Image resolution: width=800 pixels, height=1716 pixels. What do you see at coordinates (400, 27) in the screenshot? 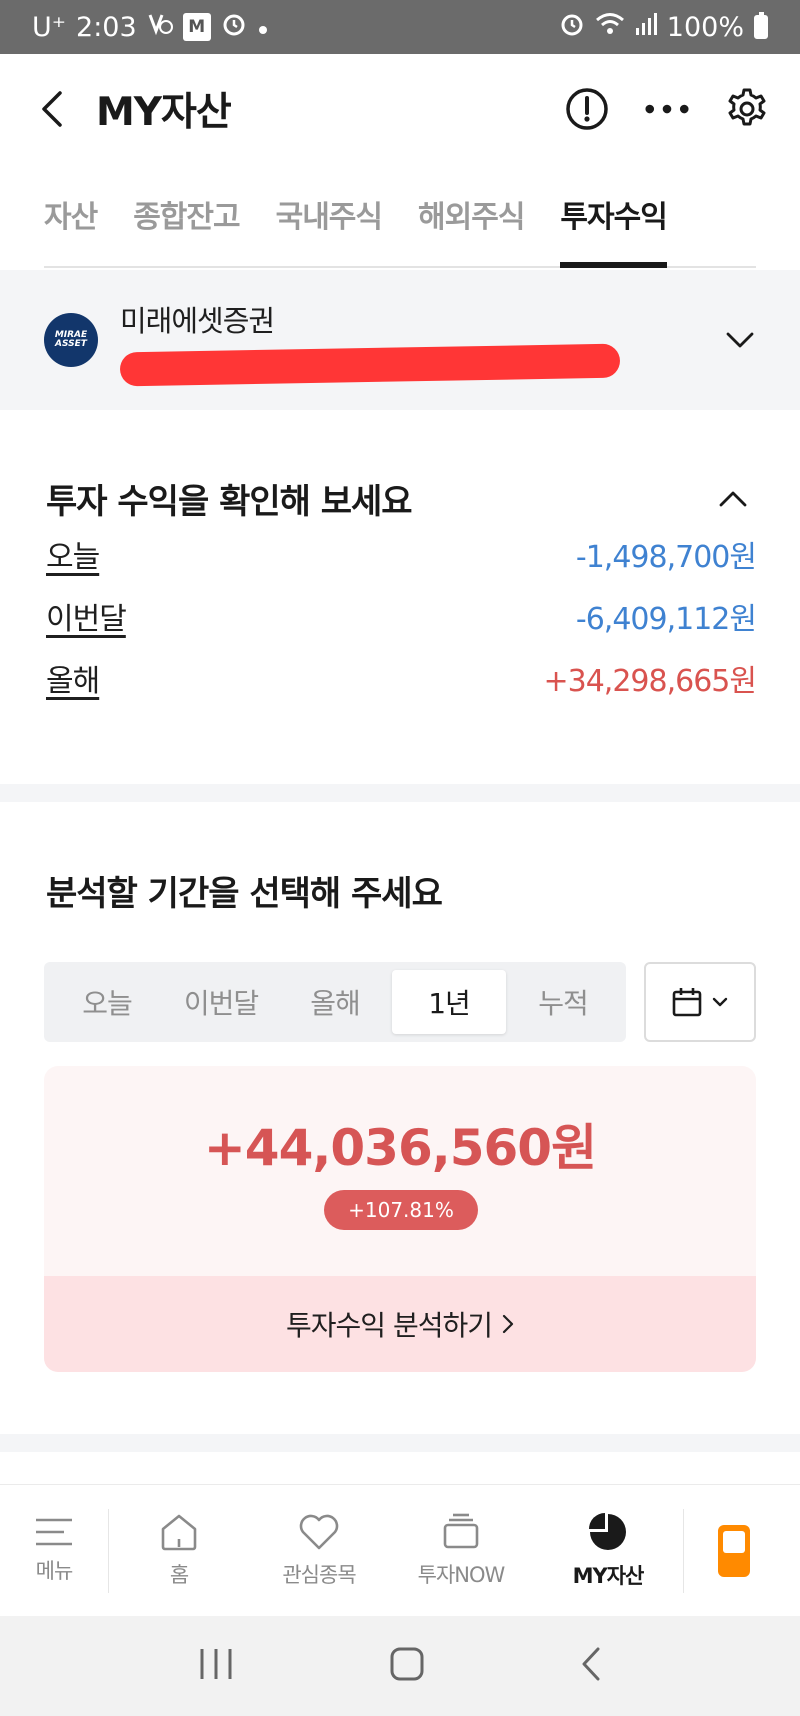
I see `status-bar: U⁺ 2:03 M 100%` at bounding box center [400, 27].